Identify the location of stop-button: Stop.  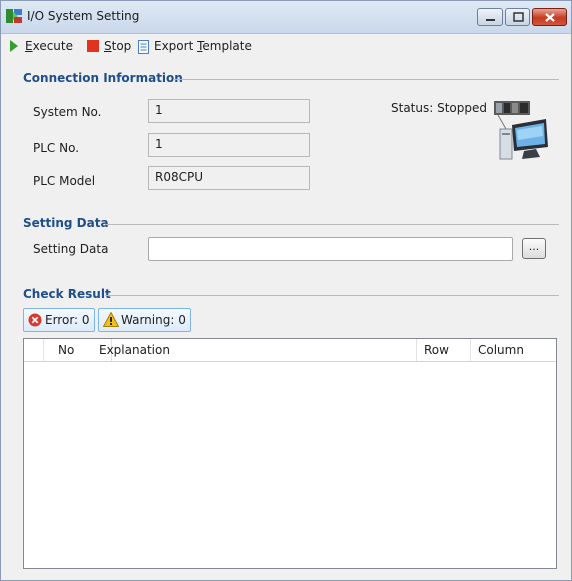
(112, 47).